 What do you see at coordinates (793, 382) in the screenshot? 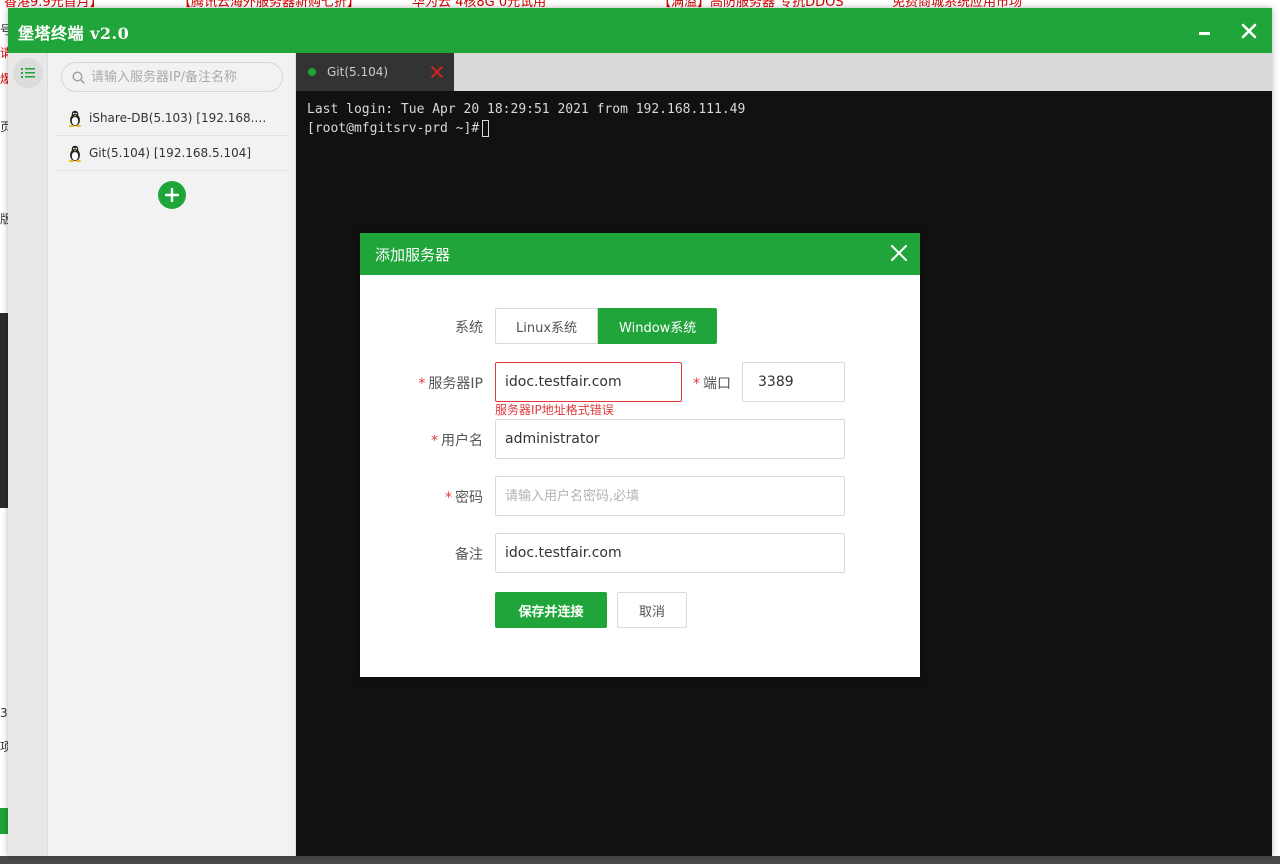
I see `port-input` at bounding box center [793, 382].